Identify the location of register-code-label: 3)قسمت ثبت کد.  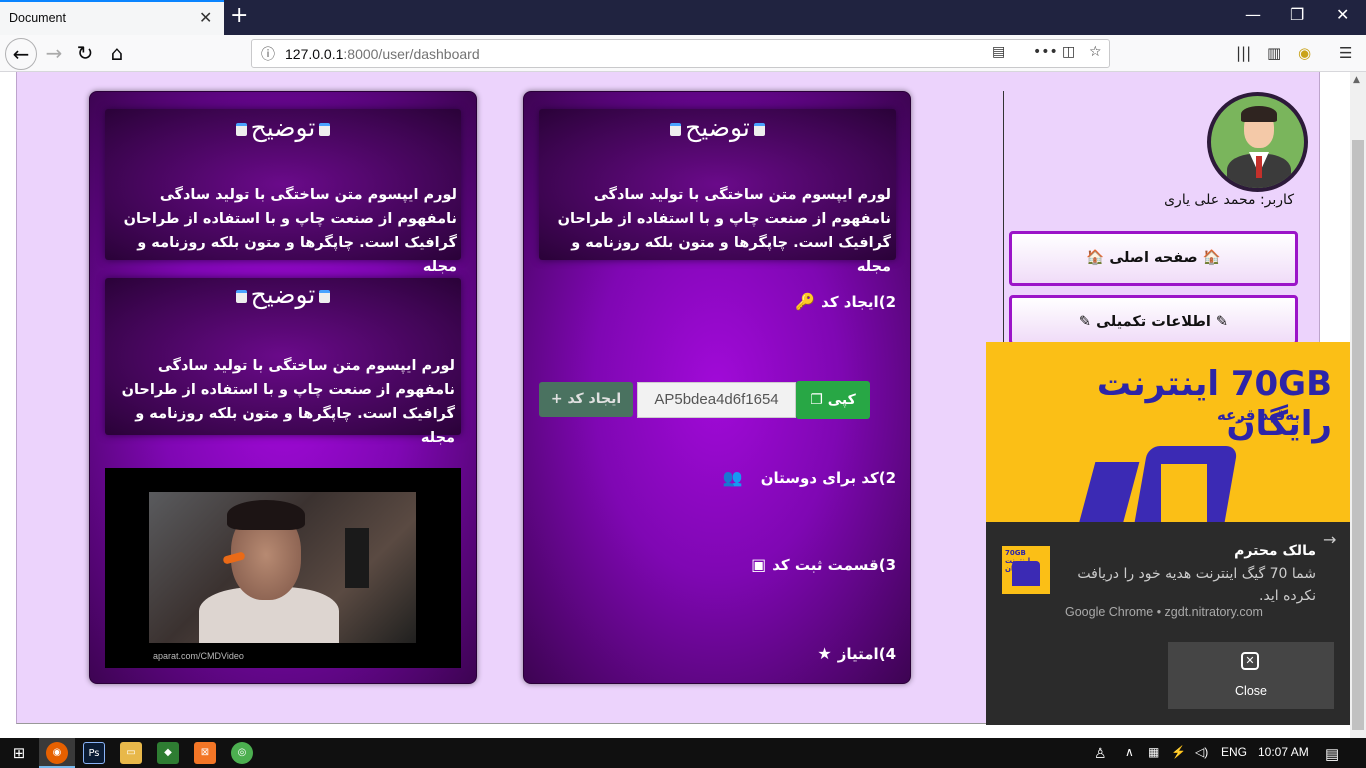
(834, 565).